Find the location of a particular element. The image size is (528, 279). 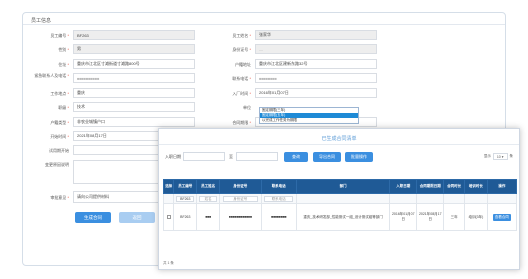

table-filter-row: BF263 姓名 身份证号 联系电话 is located at coordinates (340, 198).